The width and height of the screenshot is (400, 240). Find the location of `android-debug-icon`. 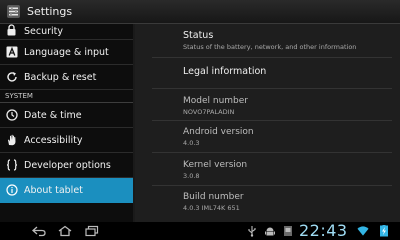

android-debug-icon is located at coordinates (270, 231).